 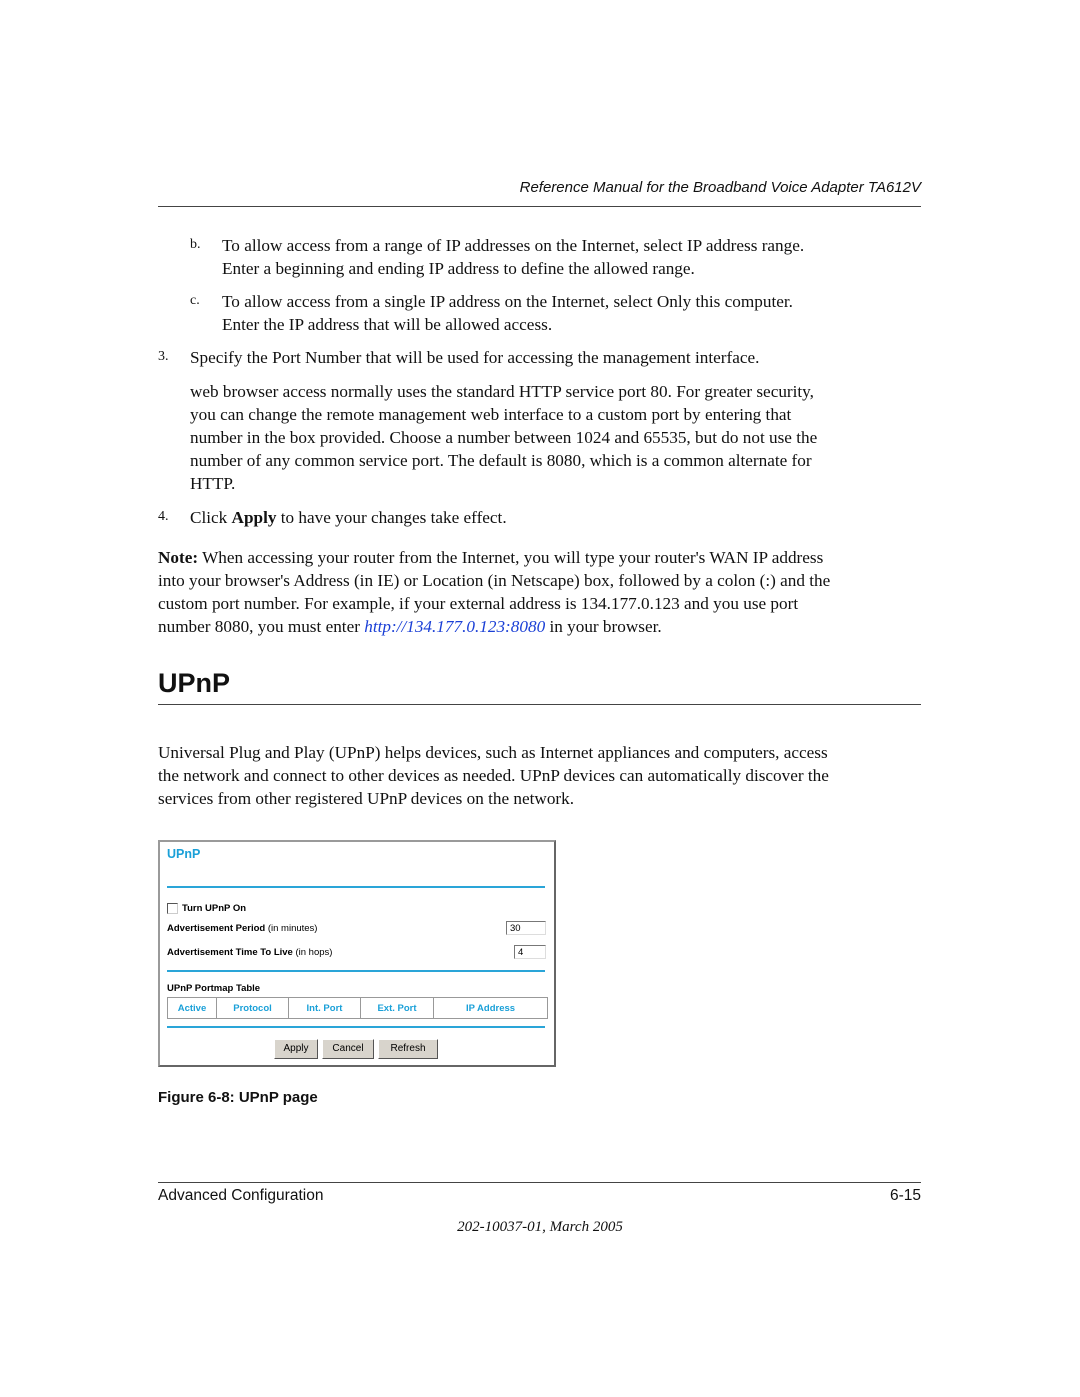 I want to click on step-marker-c: c., so click(x=195, y=300).